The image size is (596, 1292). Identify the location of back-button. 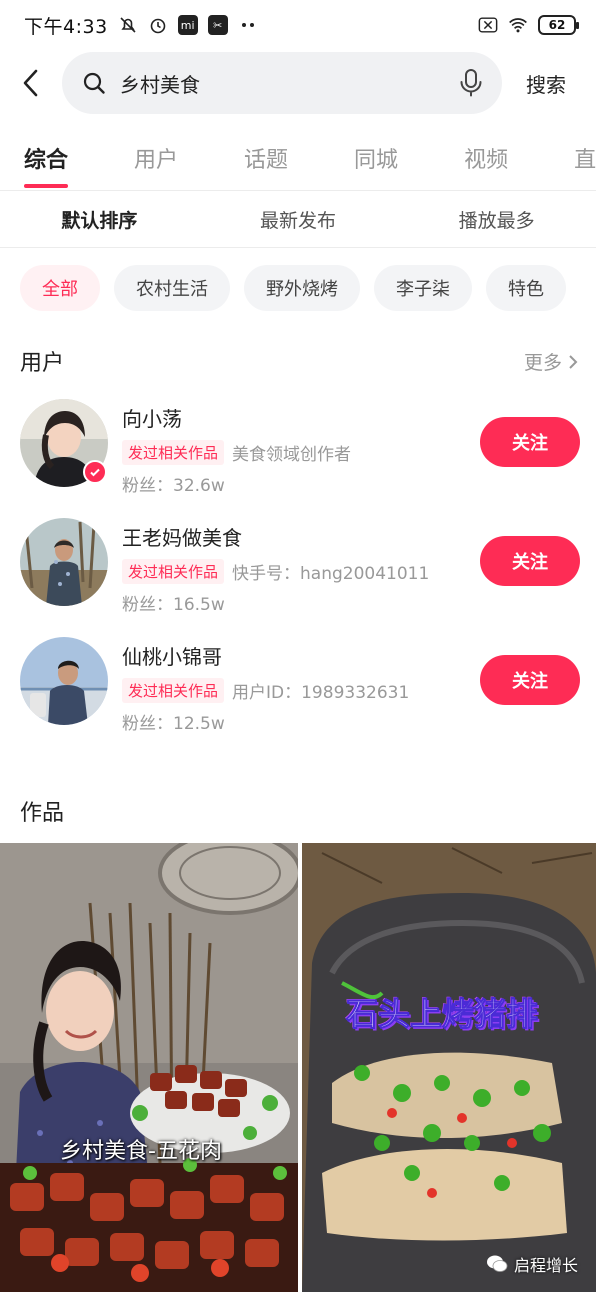
(31, 83).